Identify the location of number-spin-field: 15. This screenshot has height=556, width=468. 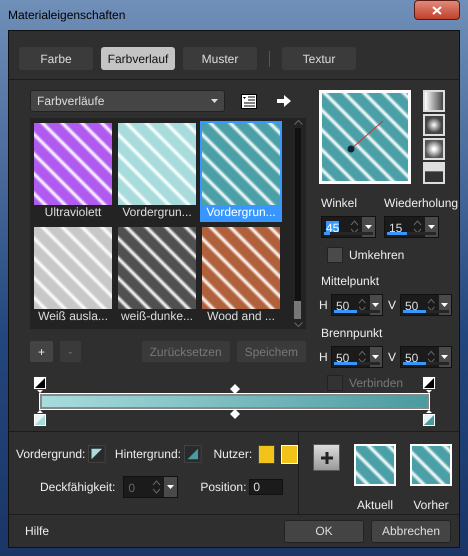
(411, 227).